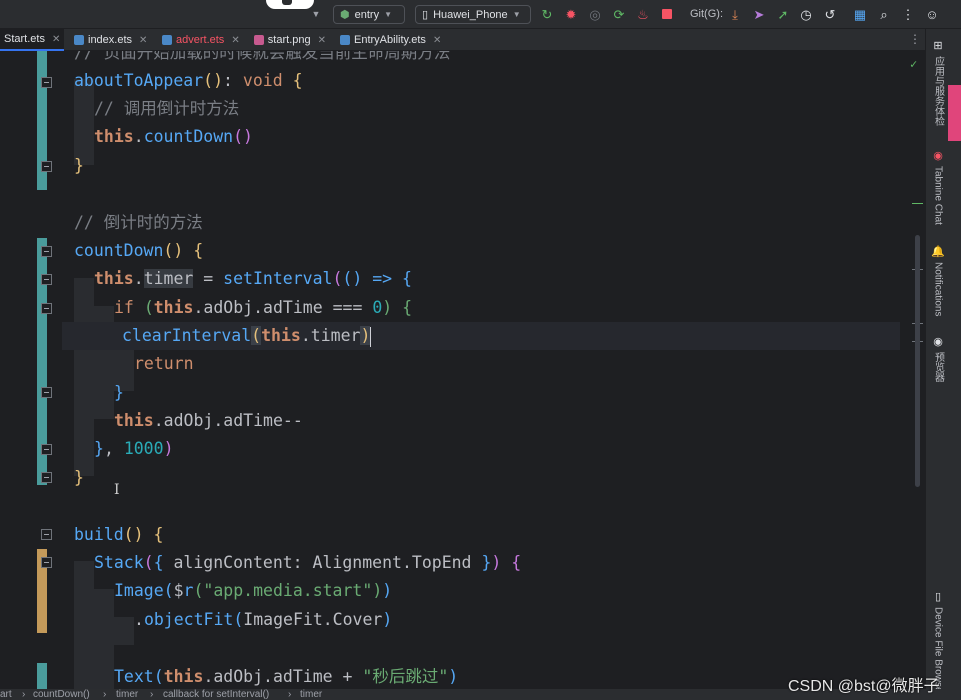  I want to click on code-line: // 倒计时的方法, so click(138, 222).